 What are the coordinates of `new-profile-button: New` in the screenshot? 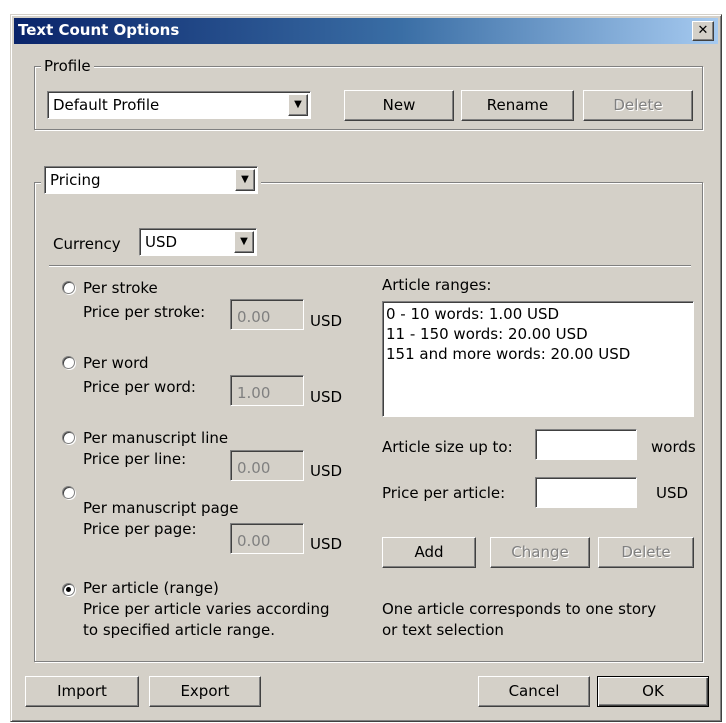 It's located at (399, 105).